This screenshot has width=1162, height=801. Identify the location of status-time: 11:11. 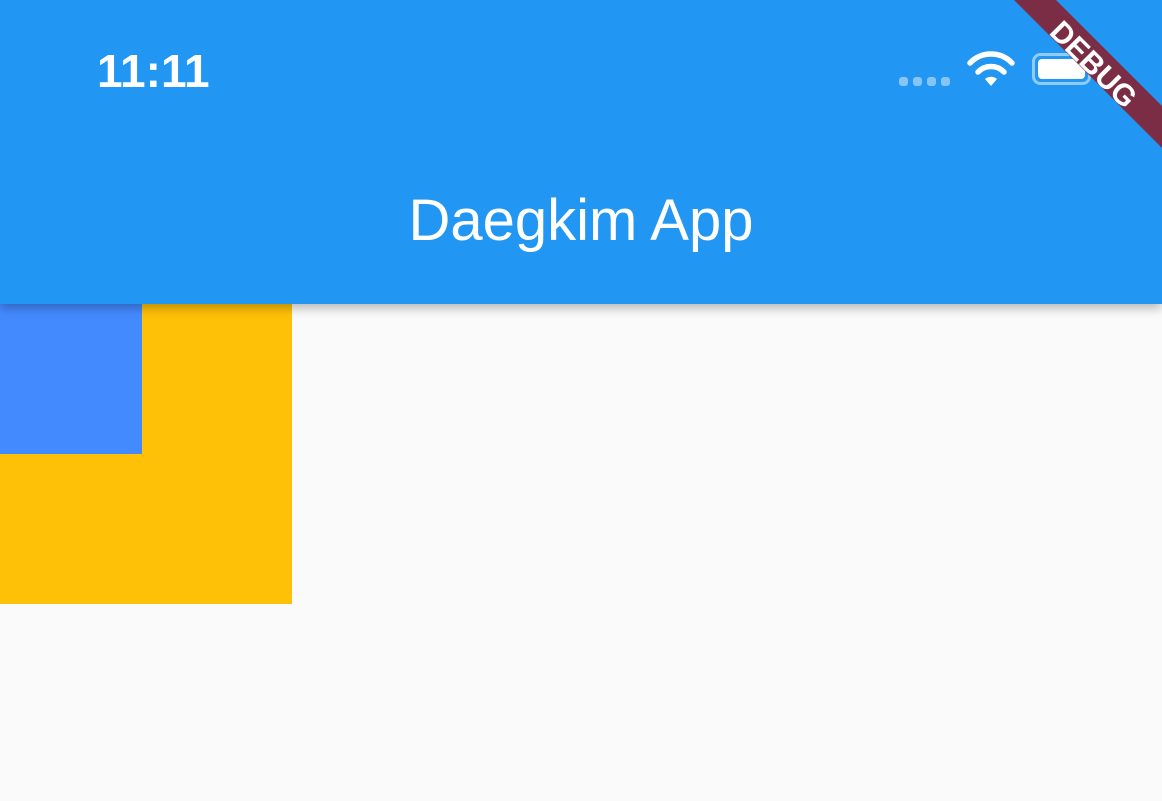
(153, 71).